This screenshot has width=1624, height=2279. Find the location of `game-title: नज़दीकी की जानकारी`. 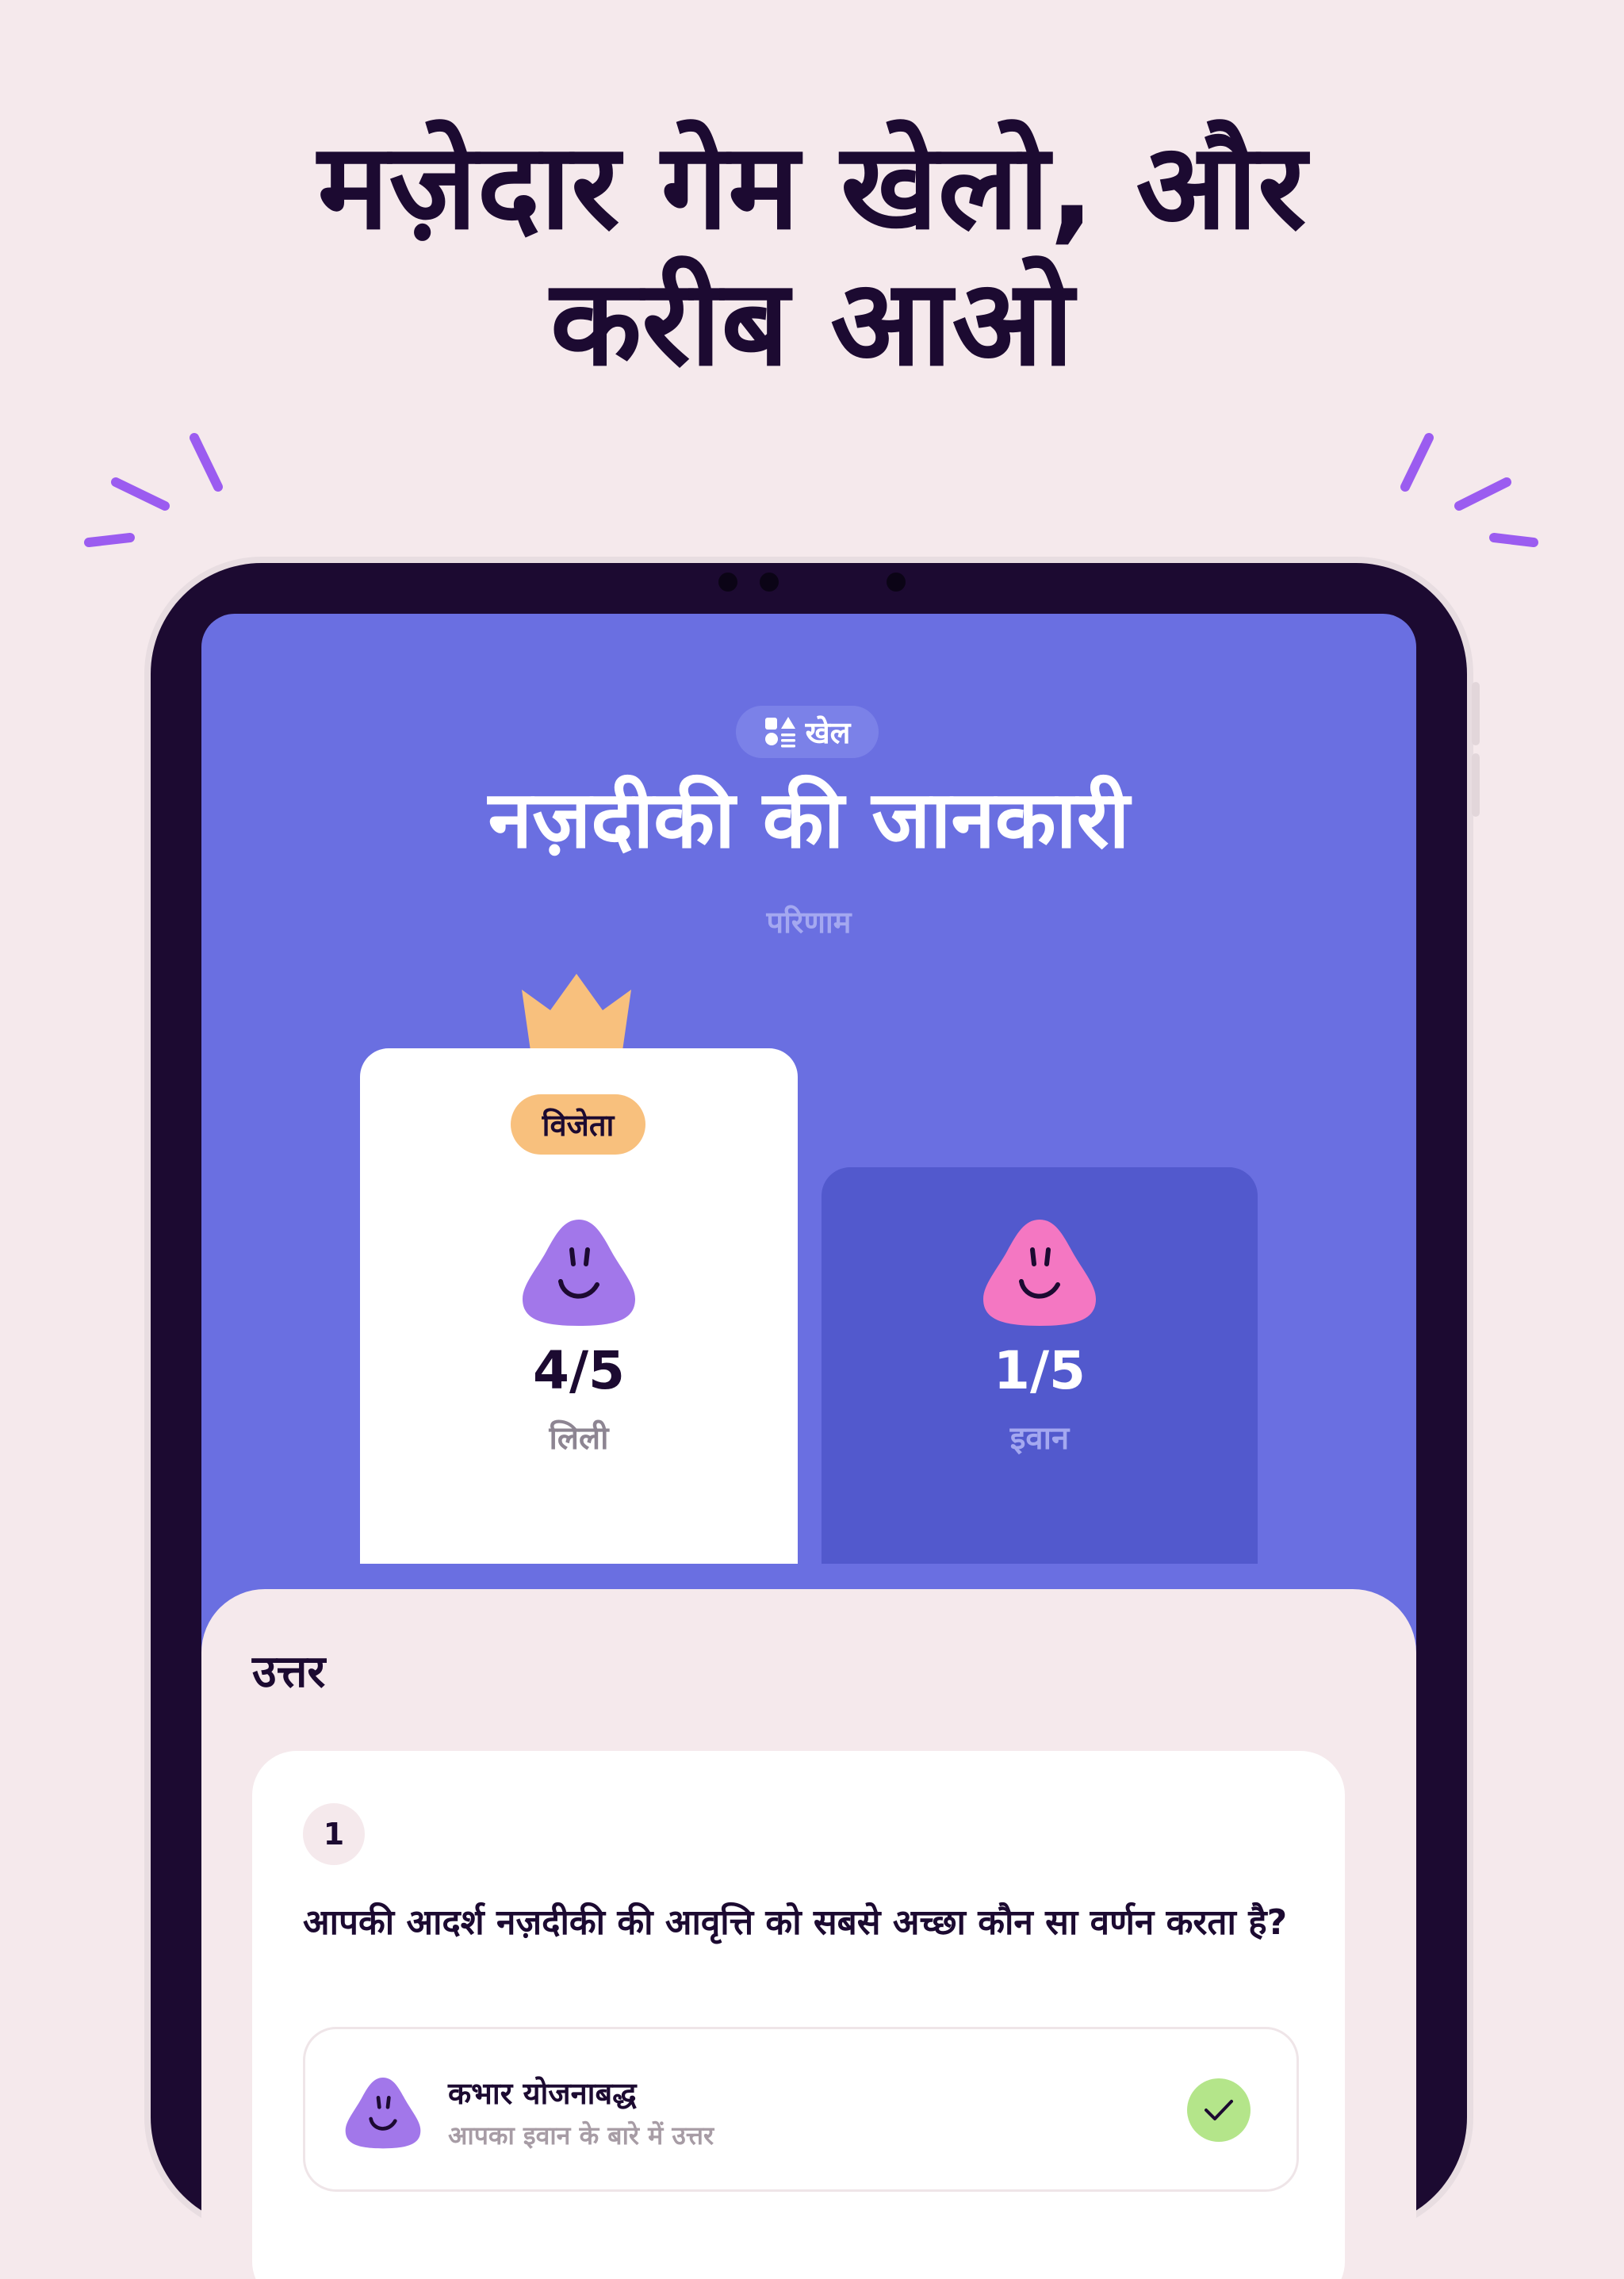

game-title: नज़दीकी की जानकारी is located at coordinates (809, 819).